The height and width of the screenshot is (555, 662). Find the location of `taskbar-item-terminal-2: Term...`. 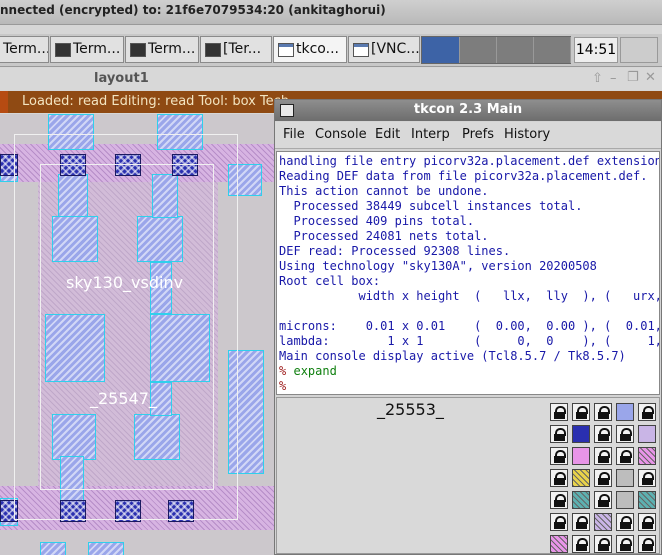

taskbar-item-terminal-2: Term... is located at coordinates (87, 49).